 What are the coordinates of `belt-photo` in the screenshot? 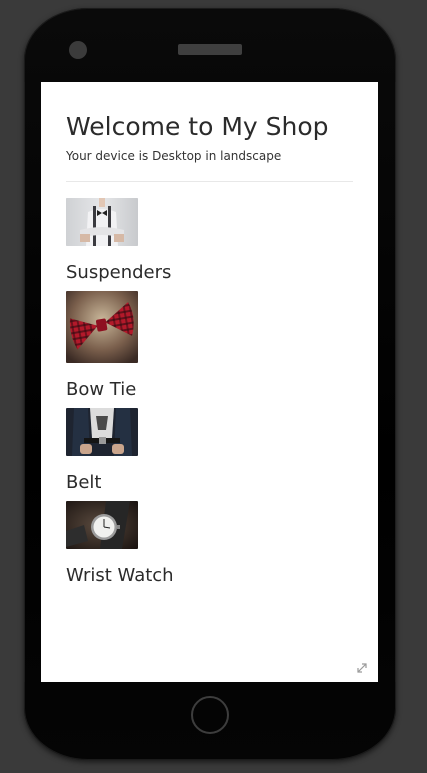 It's located at (102, 432).